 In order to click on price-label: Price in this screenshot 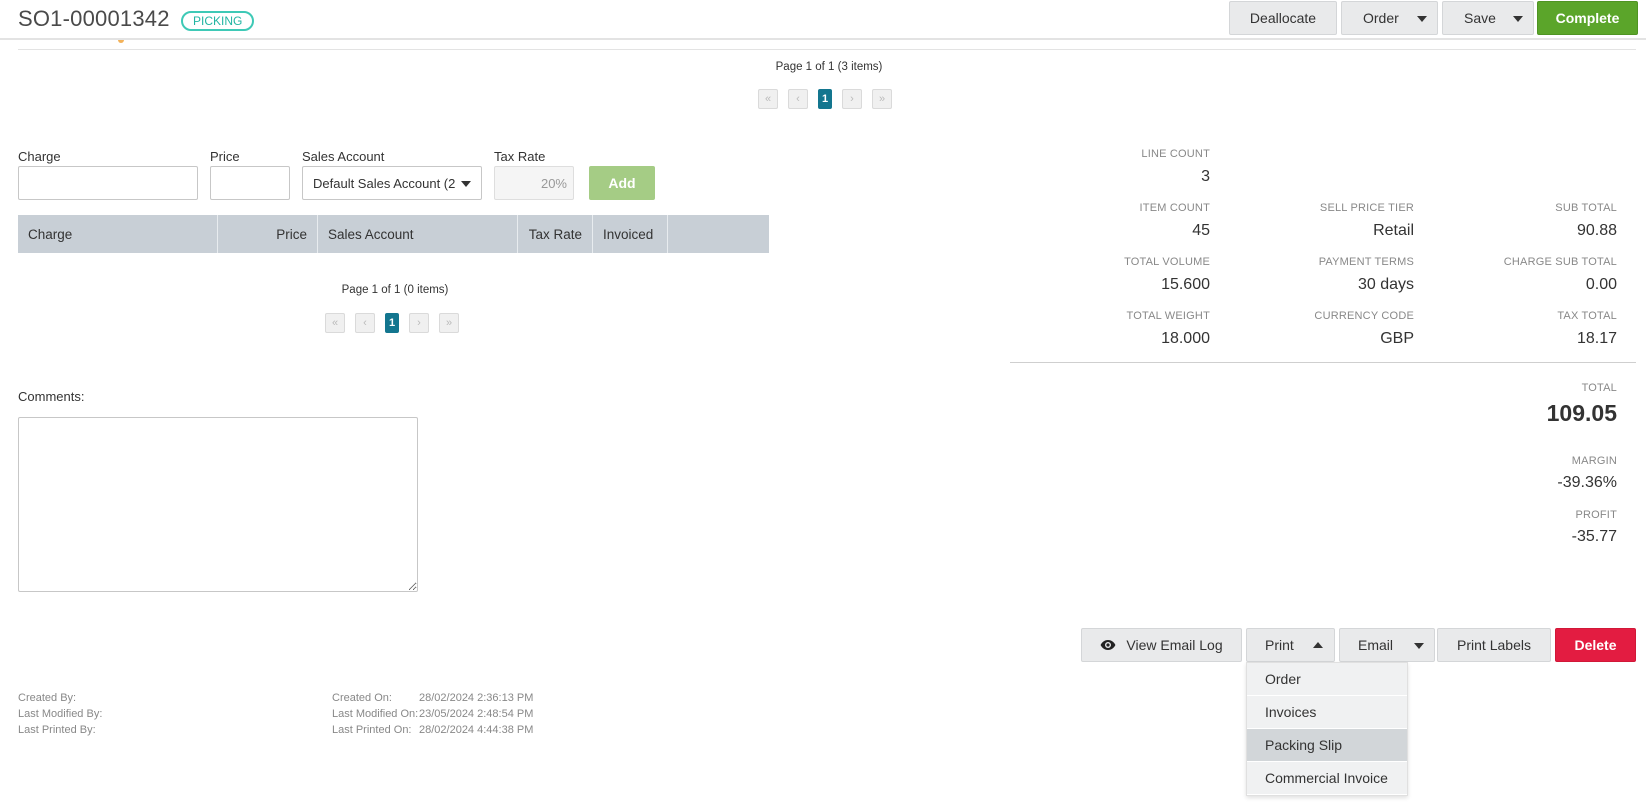, I will do `click(225, 156)`.